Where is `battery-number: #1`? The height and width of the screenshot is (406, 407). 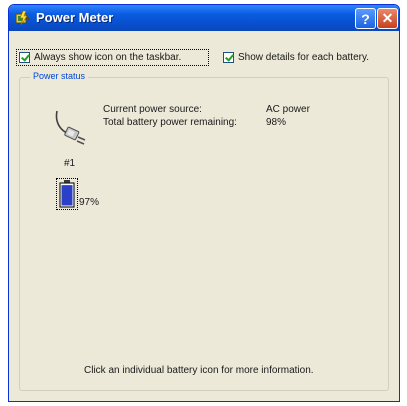 battery-number: #1 is located at coordinates (70, 163).